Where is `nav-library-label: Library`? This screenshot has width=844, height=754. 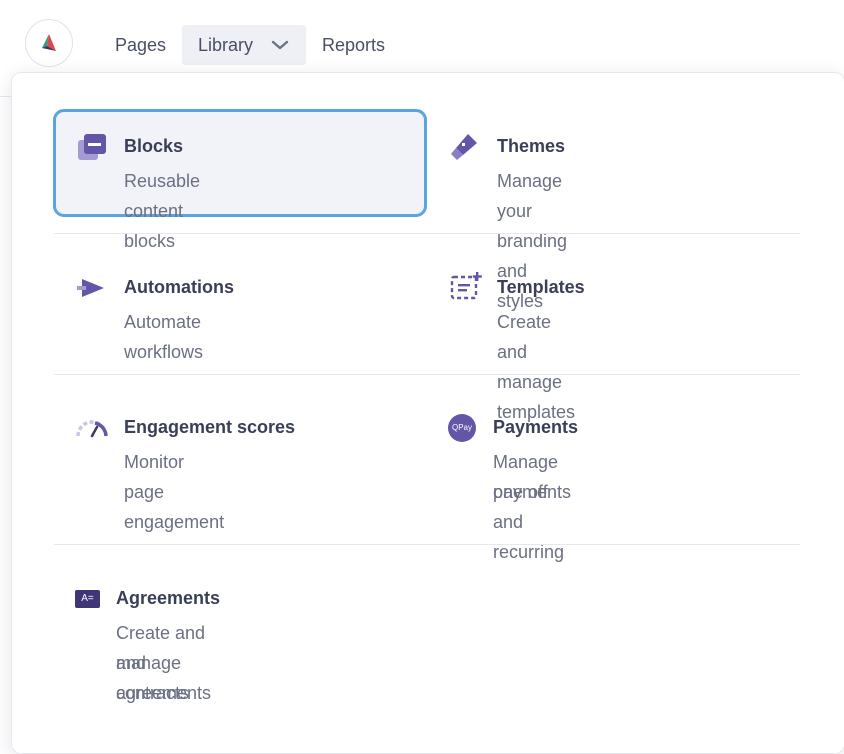
nav-library-label: Library is located at coordinates (226, 45).